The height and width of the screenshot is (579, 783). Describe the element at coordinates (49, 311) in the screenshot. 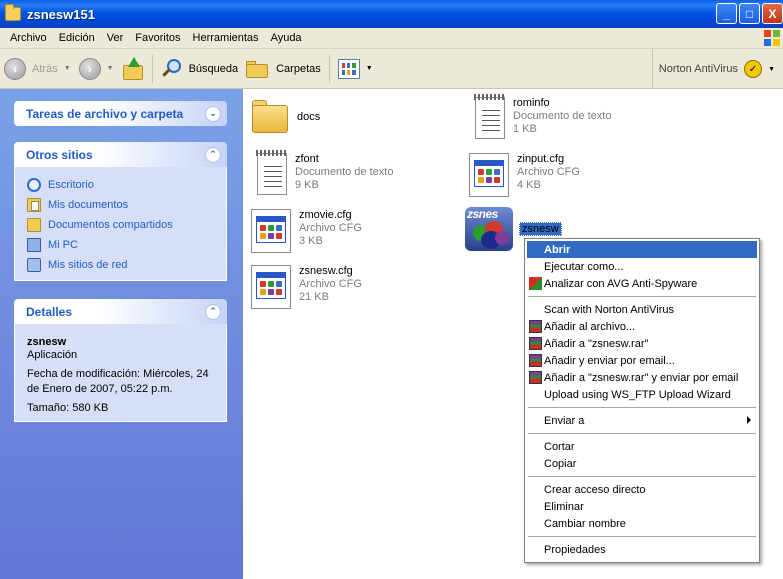

I see `details-title: Detalles` at that location.